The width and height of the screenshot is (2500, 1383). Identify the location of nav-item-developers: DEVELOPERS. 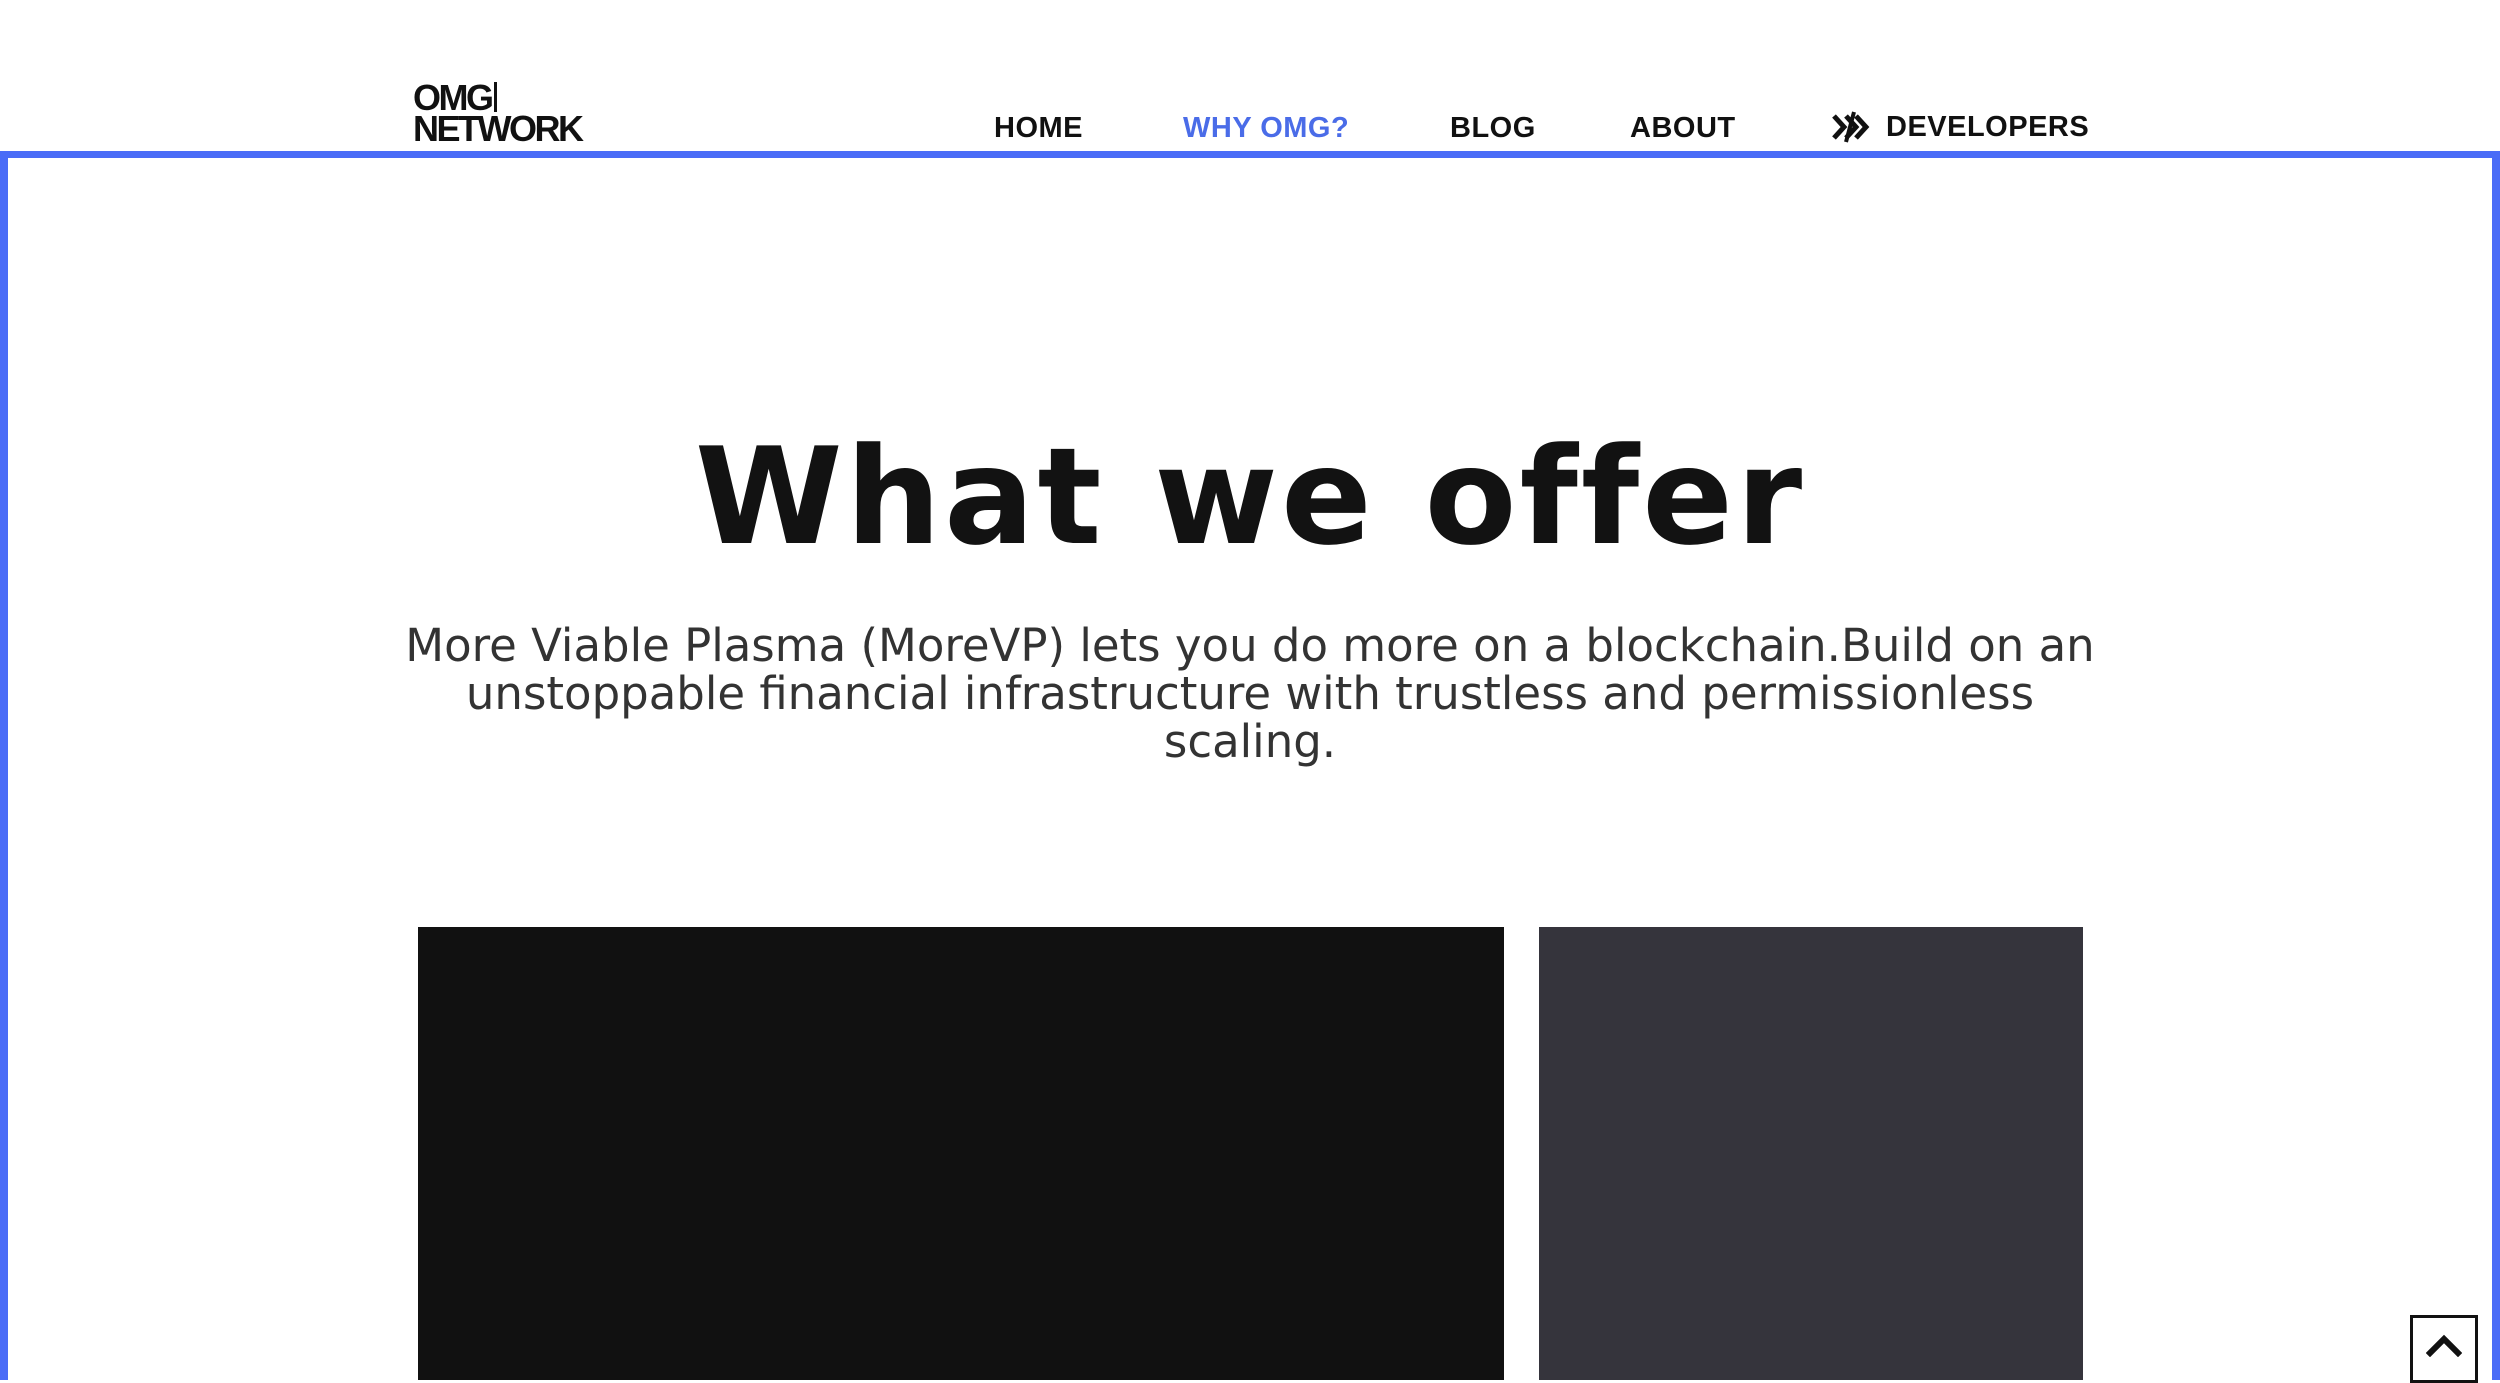
(1960, 127).